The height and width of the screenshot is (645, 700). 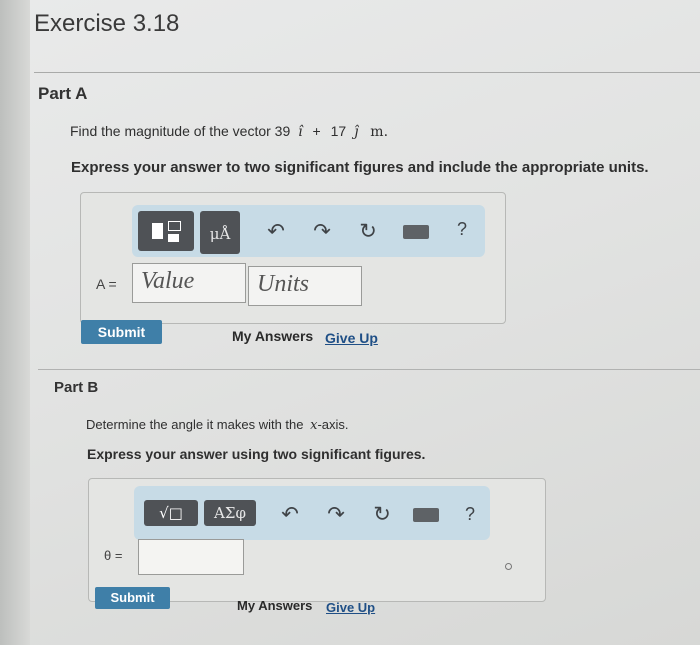 I want to click on part-b-toolbar: √□ ΑΣφ ↶ ↷ ↻ ?, so click(x=312, y=513).